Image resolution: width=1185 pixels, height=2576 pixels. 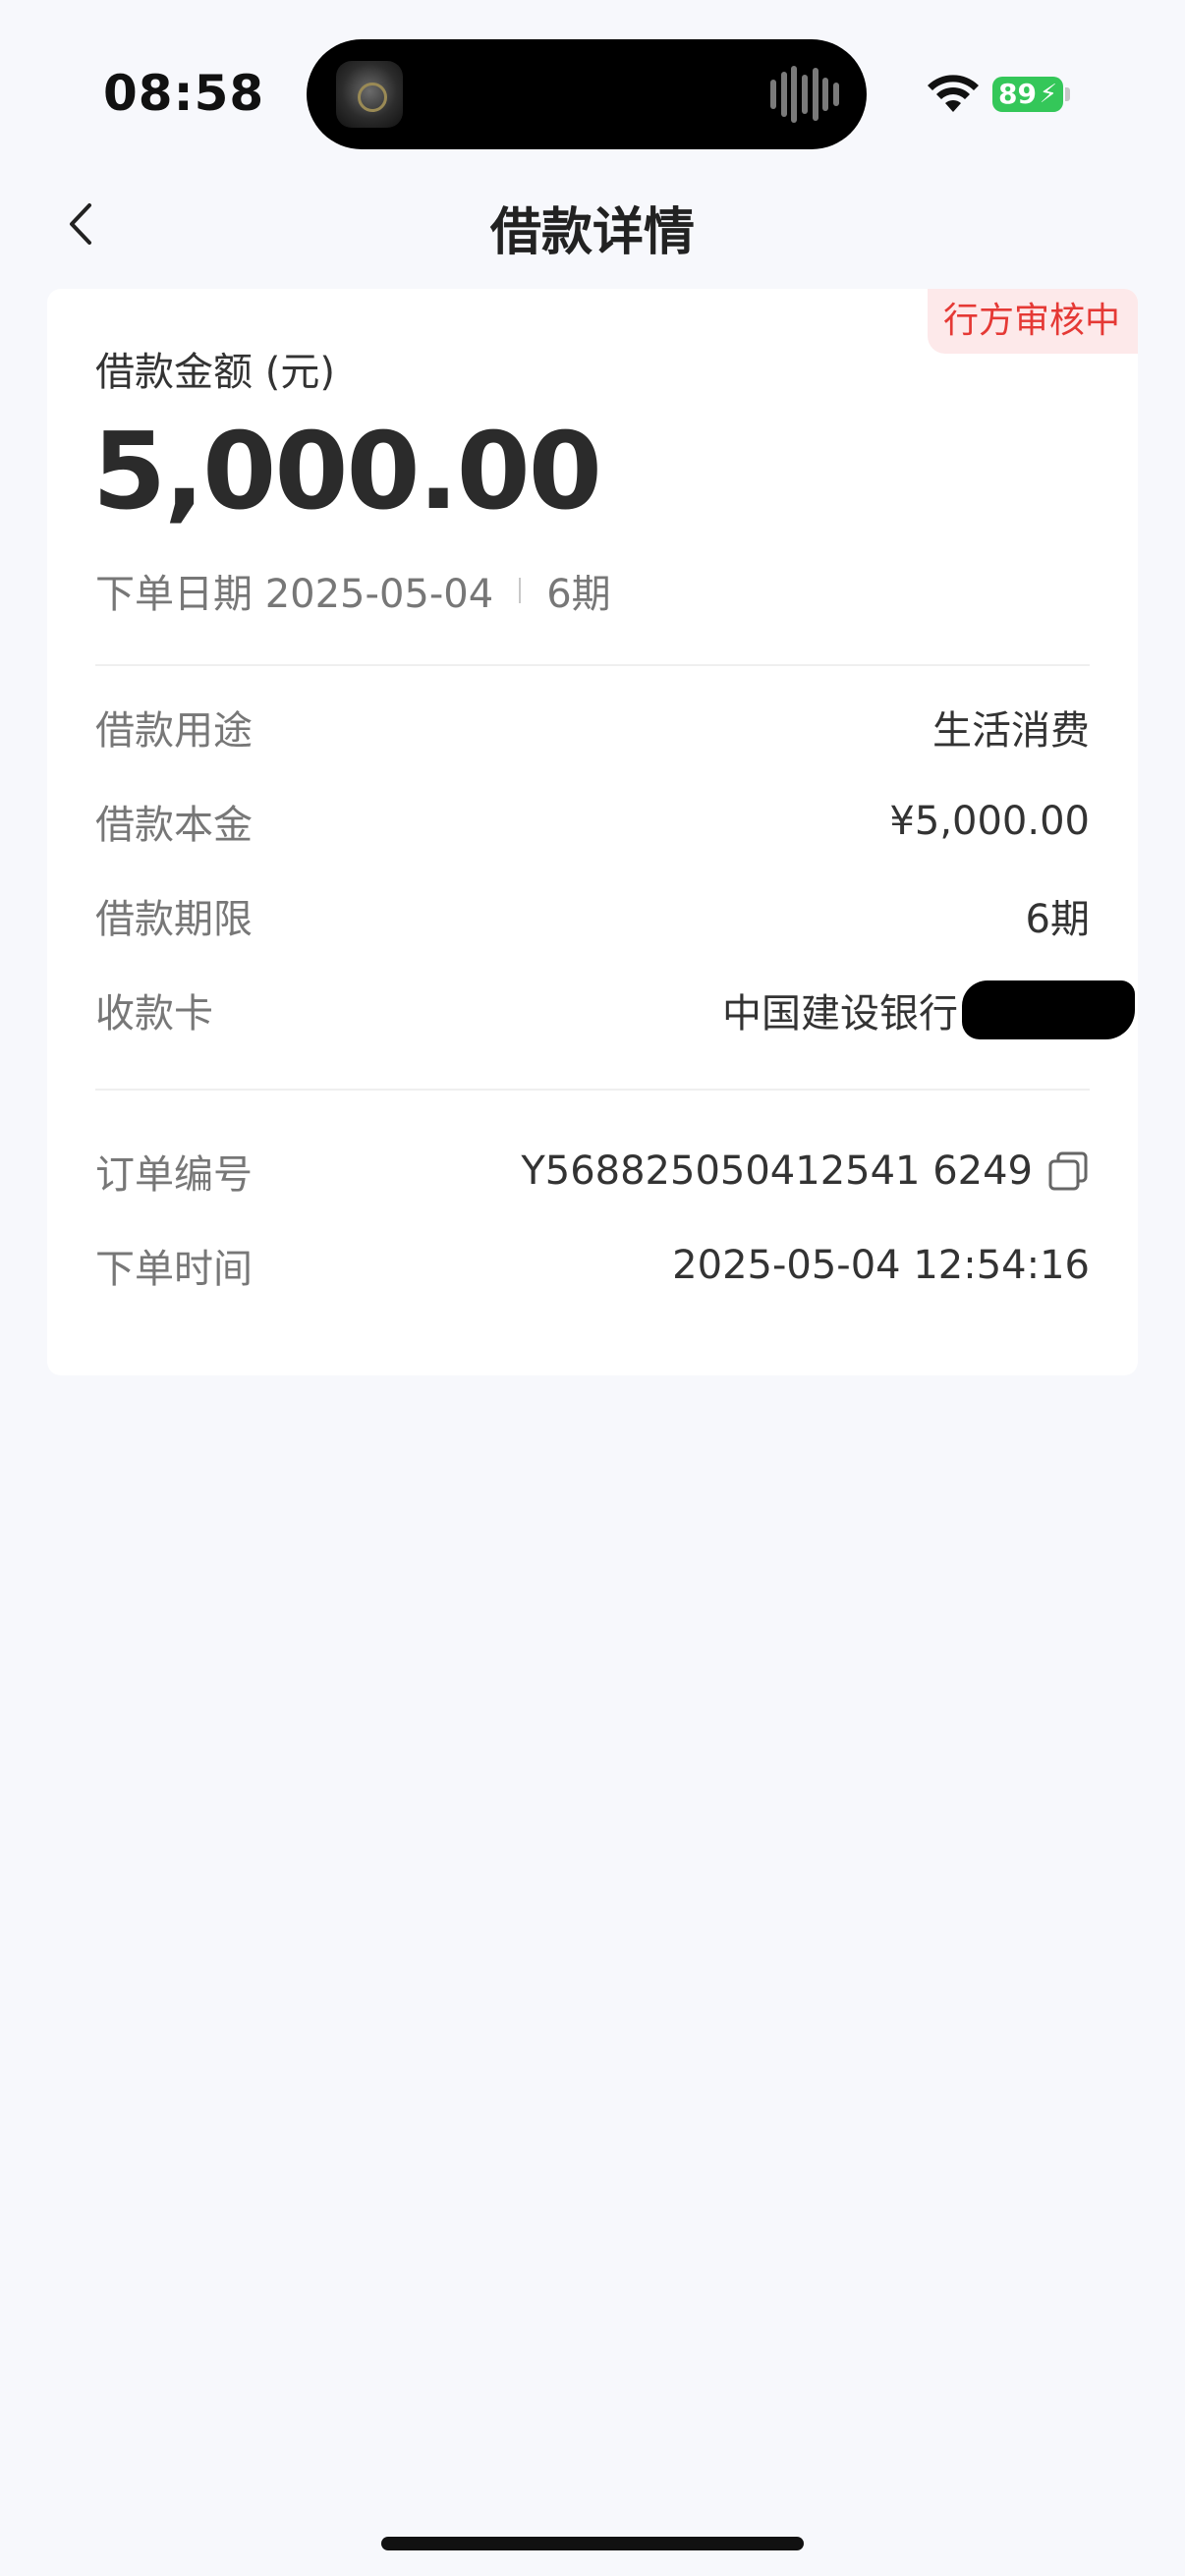 What do you see at coordinates (1011, 731) in the screenshot?
I see `row-value: 生活消费` at bounding box center [1011, 731].